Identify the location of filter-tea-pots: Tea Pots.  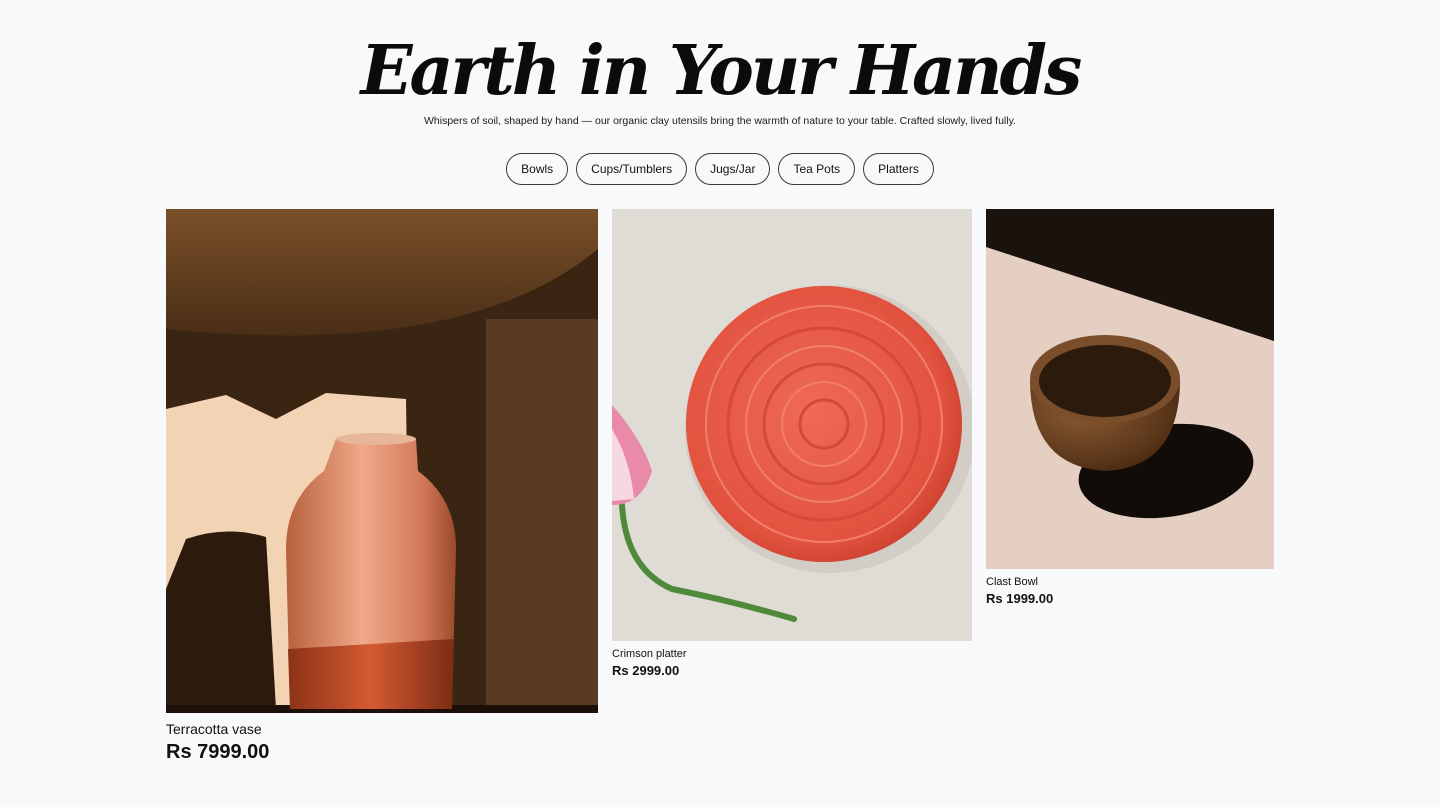
(817, 169).